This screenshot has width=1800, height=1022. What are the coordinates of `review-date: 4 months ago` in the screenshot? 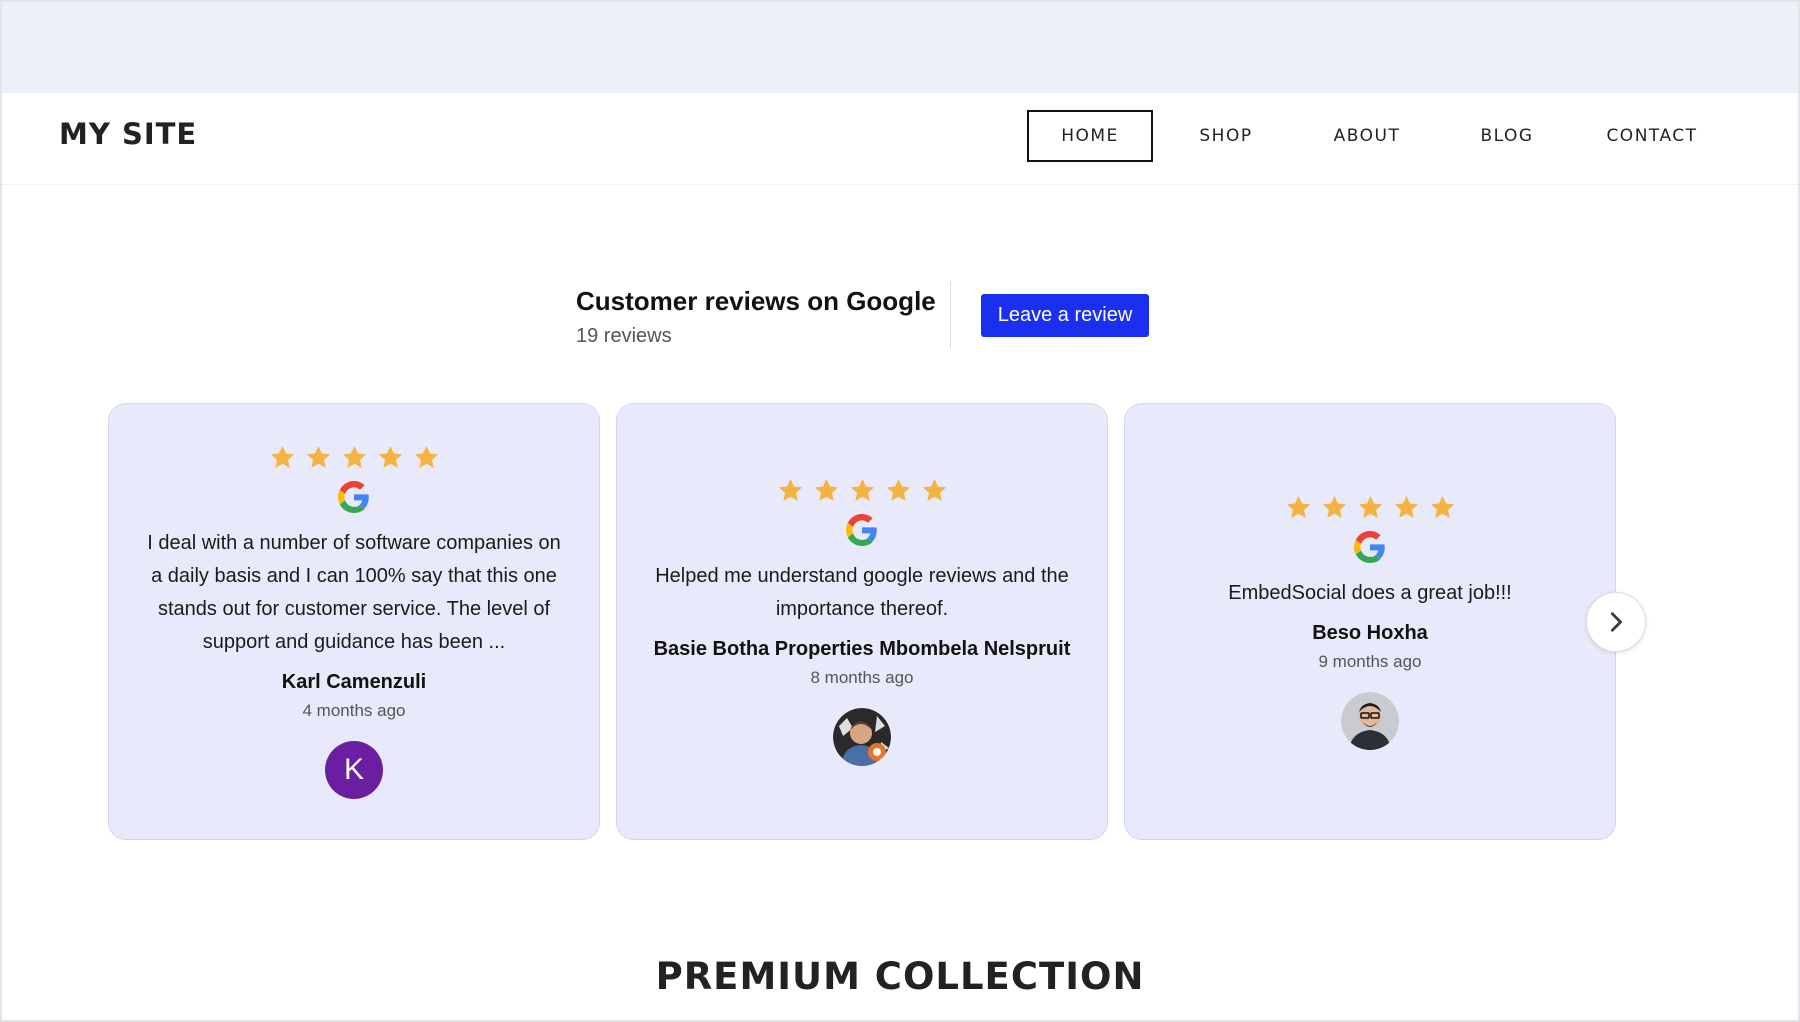 It's located at (354, 710).